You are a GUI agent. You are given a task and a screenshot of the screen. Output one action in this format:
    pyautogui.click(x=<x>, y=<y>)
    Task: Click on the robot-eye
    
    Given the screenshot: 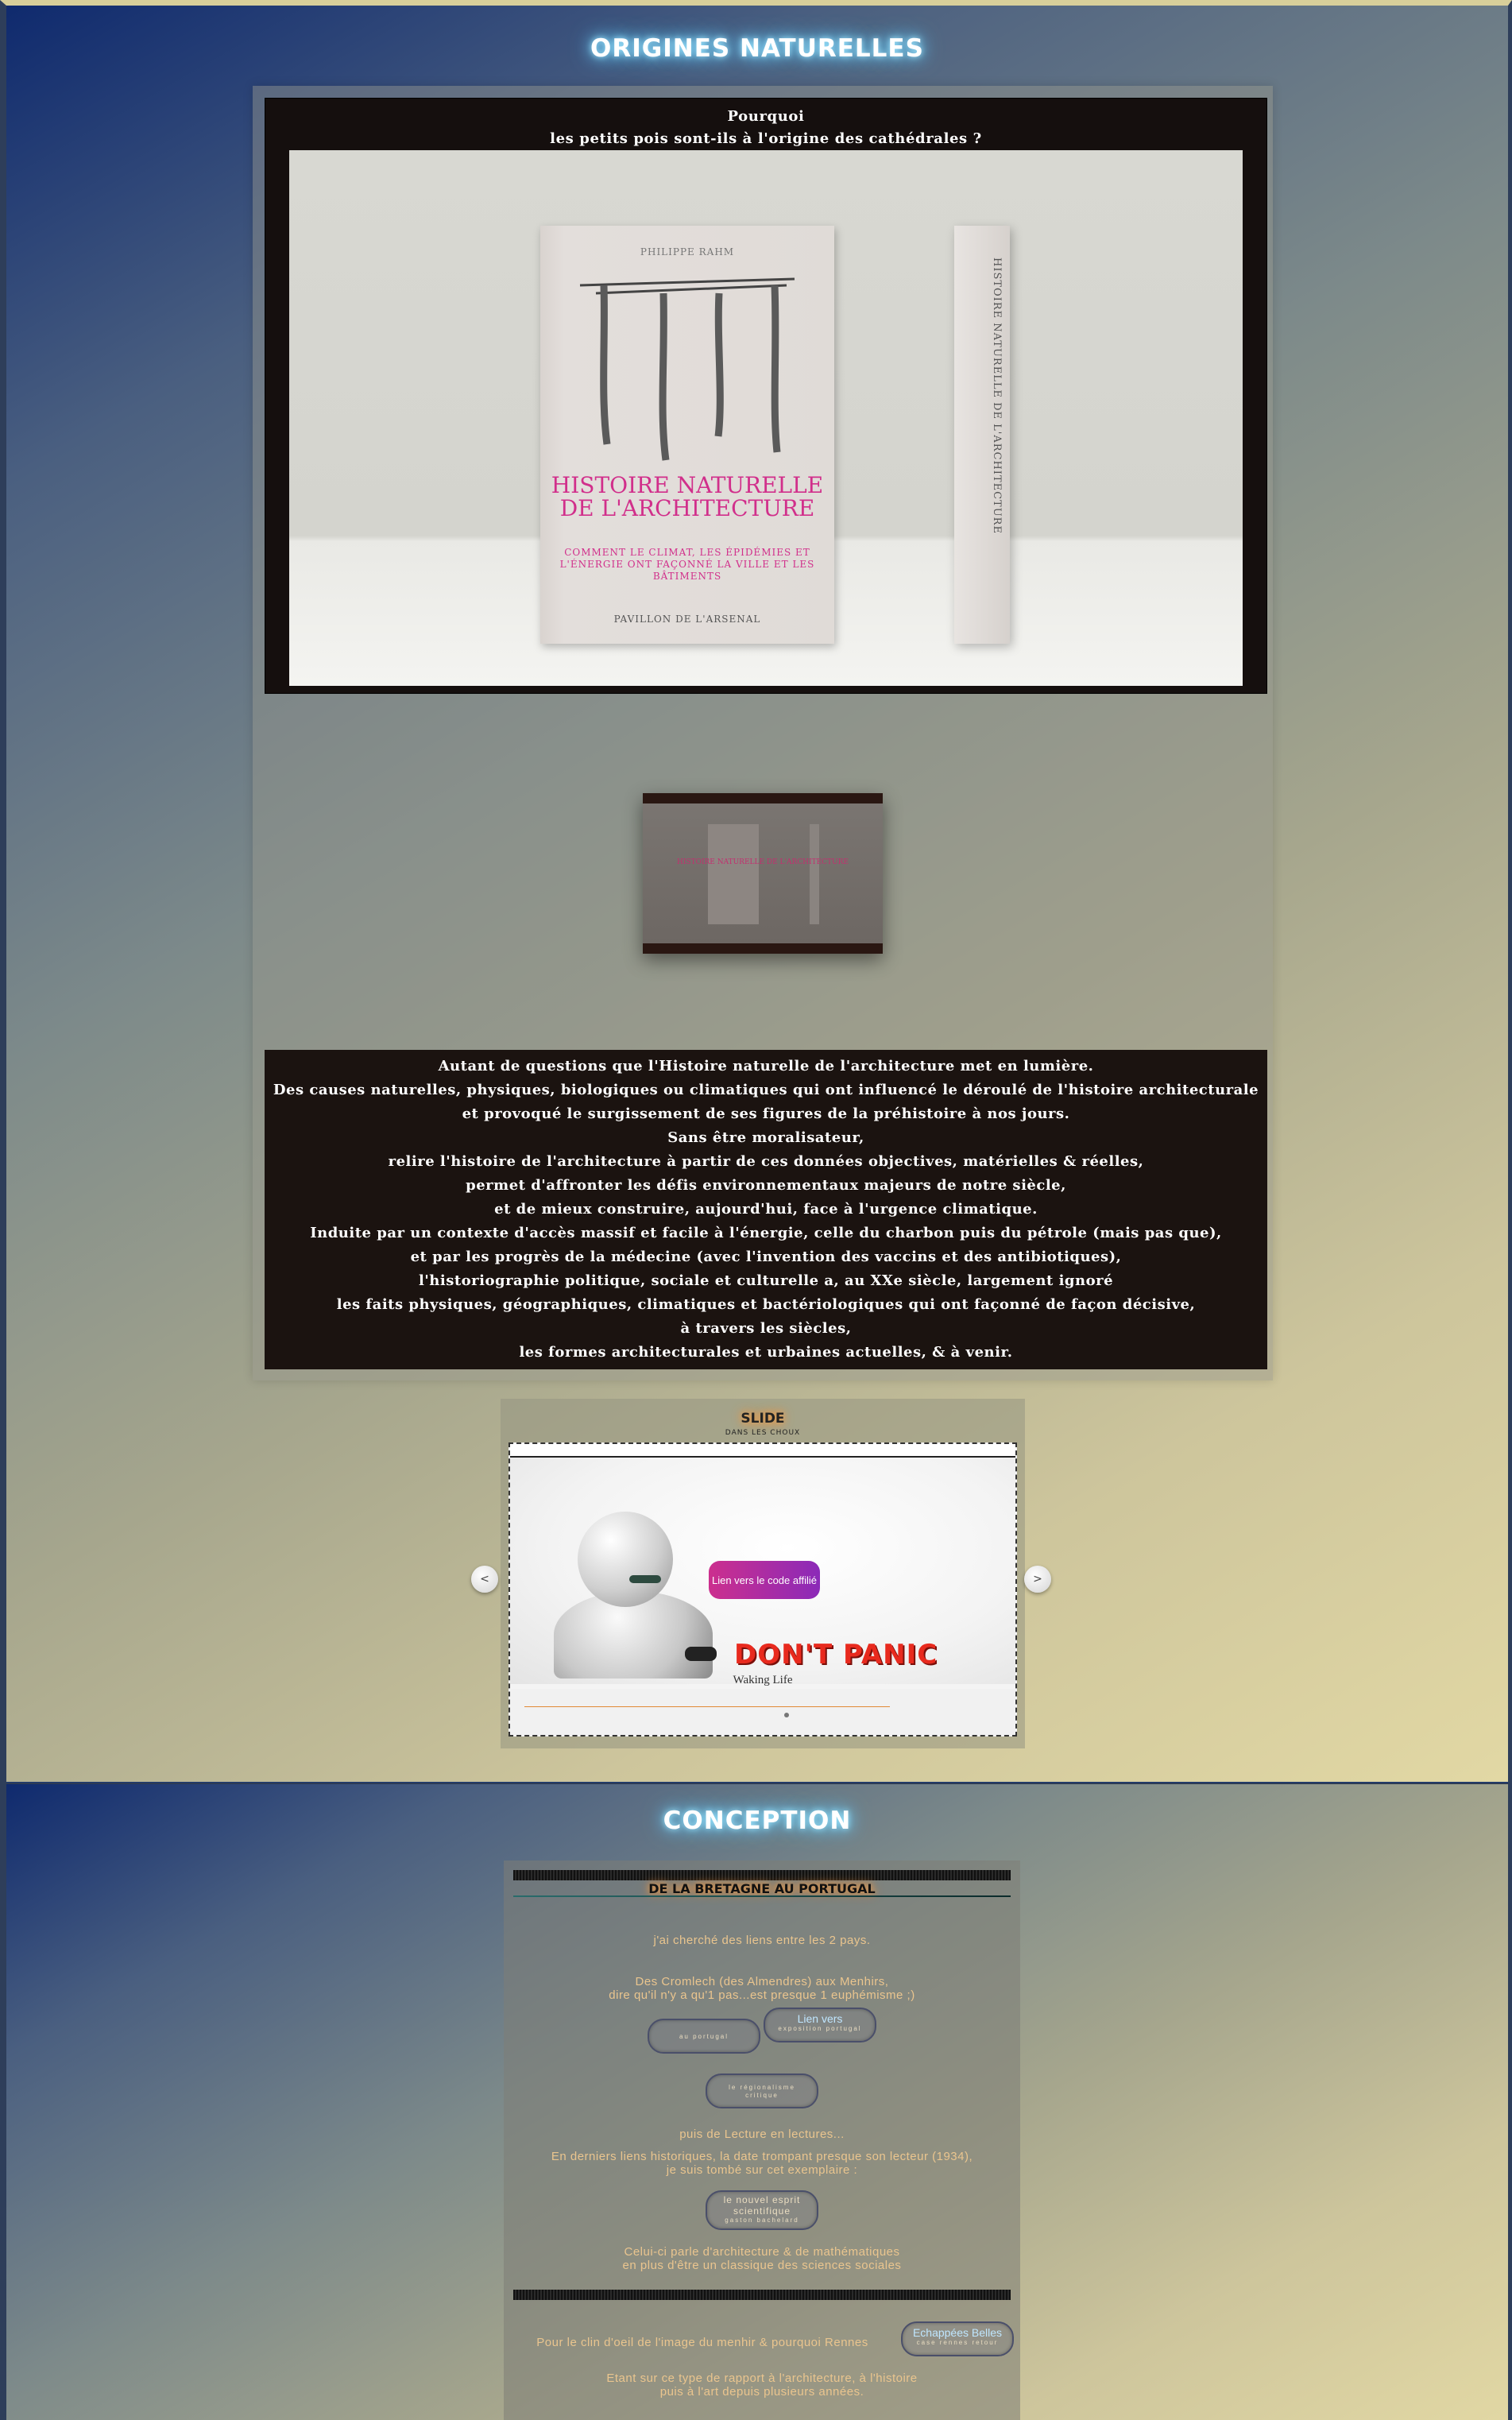 What is the action you would take?
    pyautogui.click(x=645, y=1579)
    